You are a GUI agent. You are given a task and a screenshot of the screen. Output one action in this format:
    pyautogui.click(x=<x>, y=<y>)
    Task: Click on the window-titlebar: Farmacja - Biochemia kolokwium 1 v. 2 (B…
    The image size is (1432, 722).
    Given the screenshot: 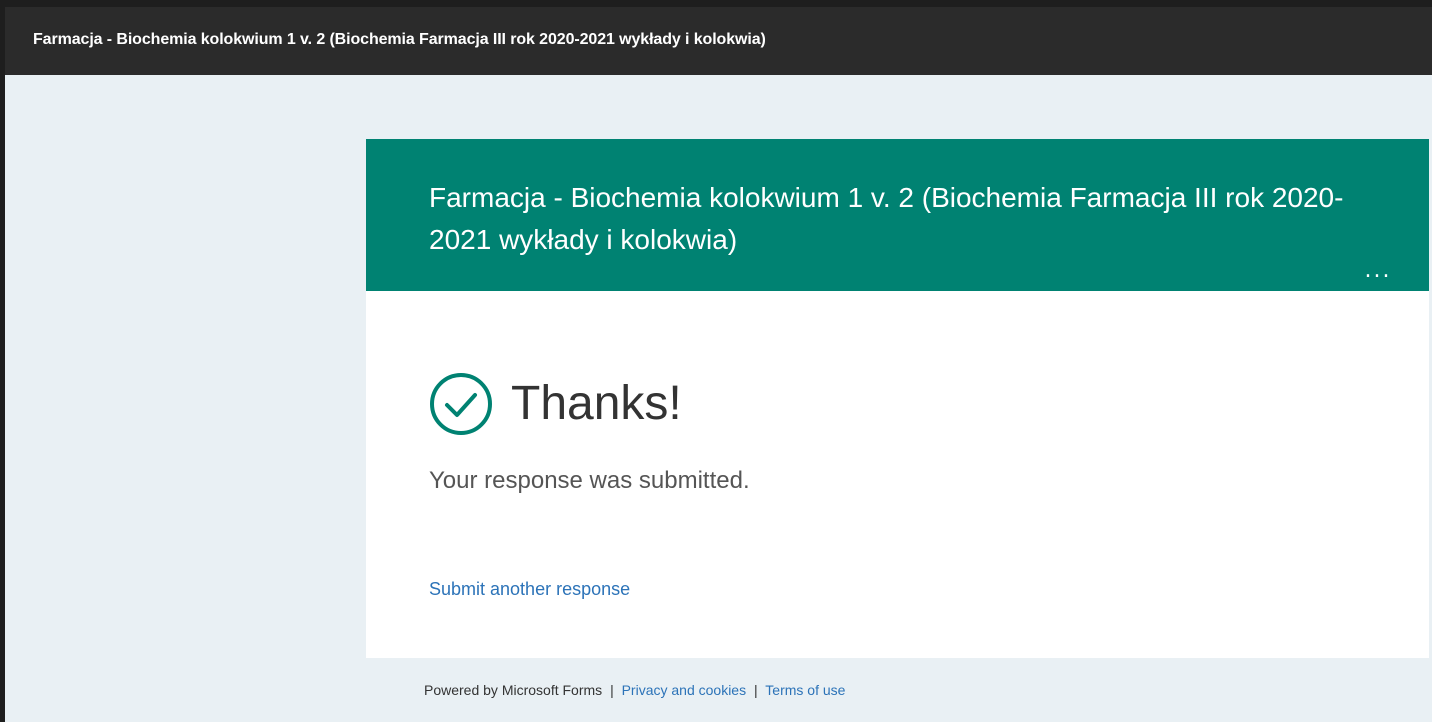 What is the action you would take?
    pyautogui.click(x=718, y=41)
    